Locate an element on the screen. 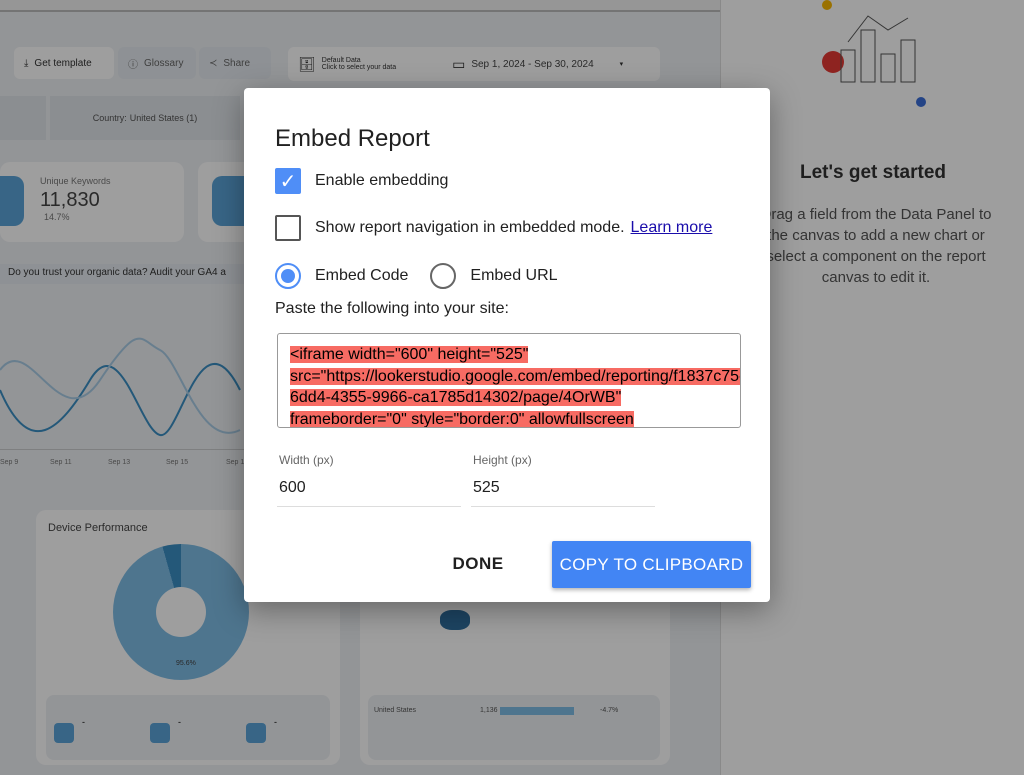  embed-code-label: Embed Code is located at coordinates (361, 276).